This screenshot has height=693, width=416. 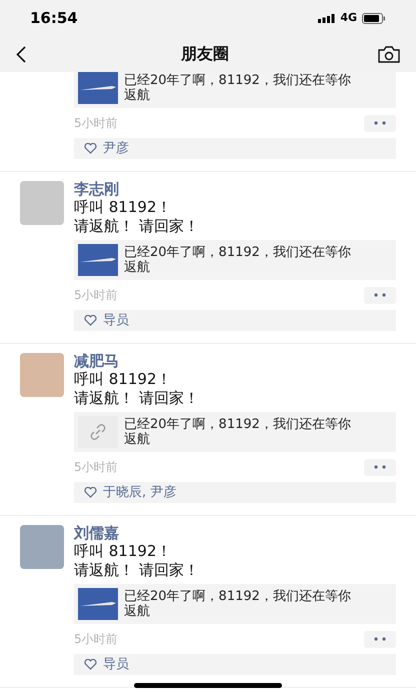 What do you see at coordinates (348, 18) in the screenshot?
I see `network-label: 4G` at bounding box center [348, 18].